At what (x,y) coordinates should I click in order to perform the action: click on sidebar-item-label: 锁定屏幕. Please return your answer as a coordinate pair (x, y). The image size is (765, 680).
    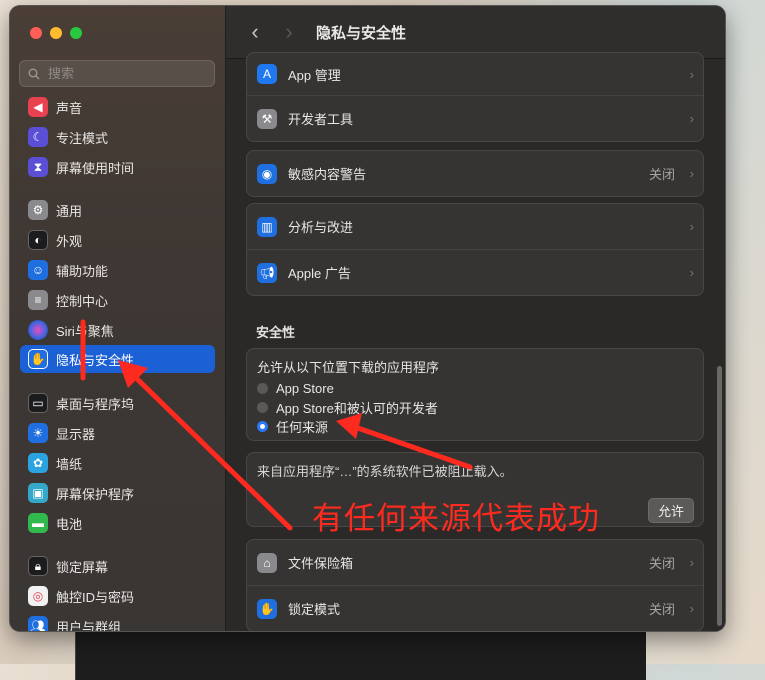
    Looking at the image, I should click on (82, 567).